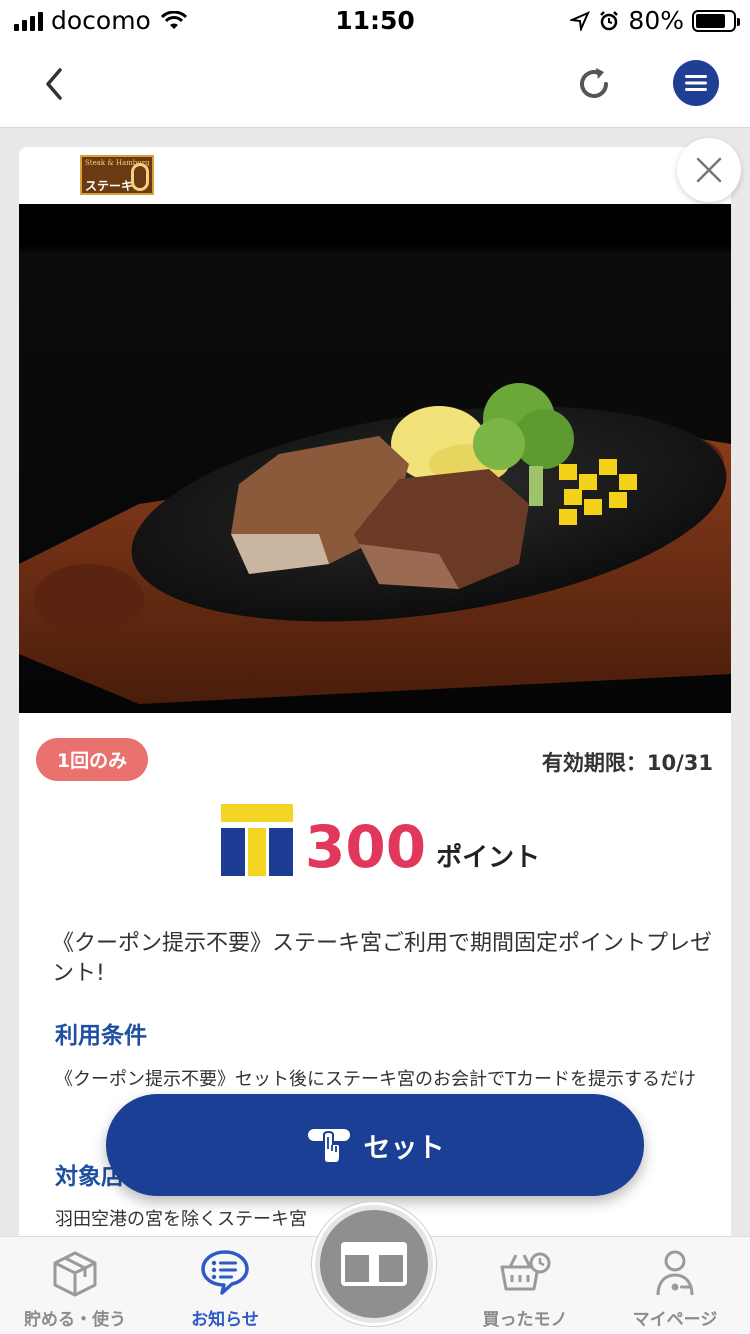 The image size is (750, 1334). What do you see at coordinates (375, 20) in the screenshot?
I see `status-bar: docomo 11:50 80%` at bounding box center [375, 20].